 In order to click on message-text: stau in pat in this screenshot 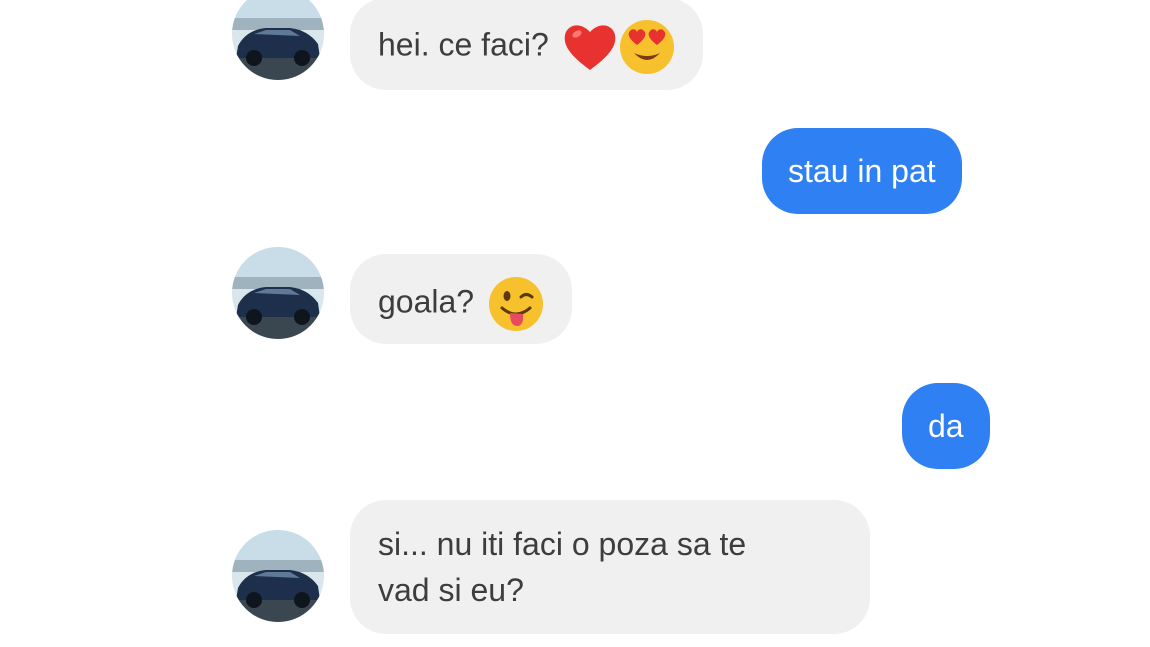, I will do `click(862, 171)`.